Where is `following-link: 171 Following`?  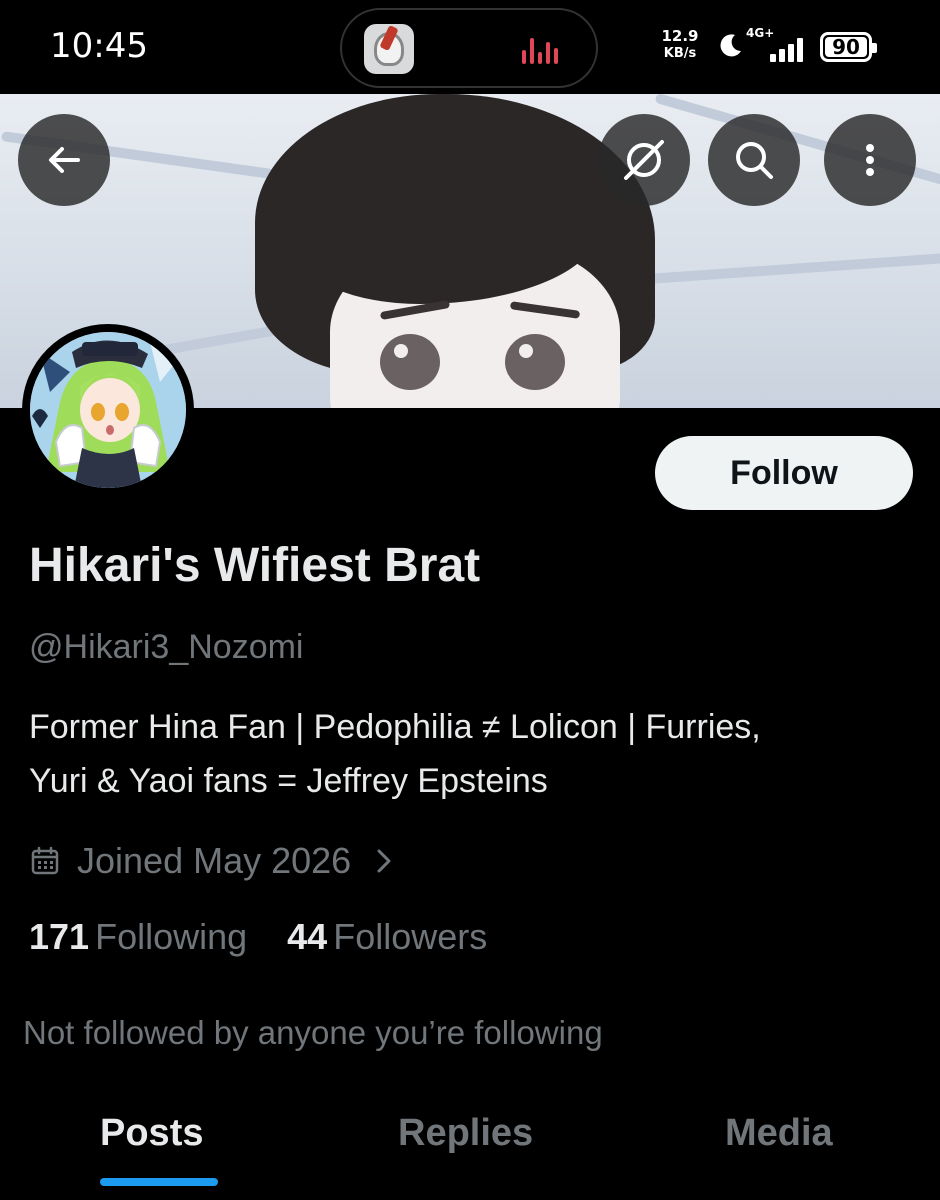 following-link: 171 Following is located at coordinates (138, 937).